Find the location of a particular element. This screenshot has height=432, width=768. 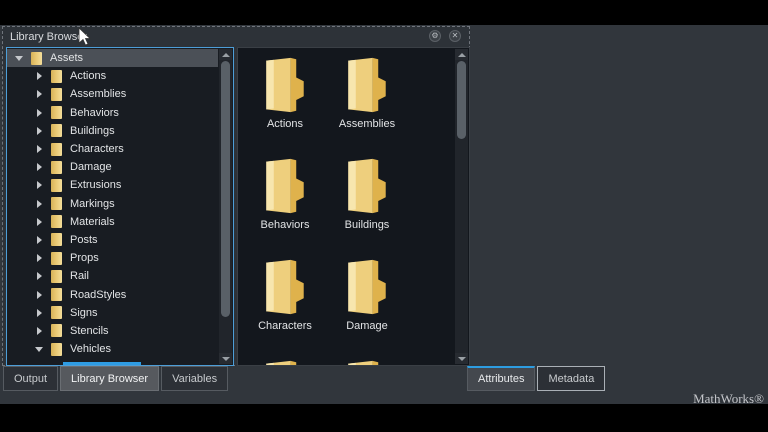

tree-item-actions: Actions is located at coordinates (112, 76).